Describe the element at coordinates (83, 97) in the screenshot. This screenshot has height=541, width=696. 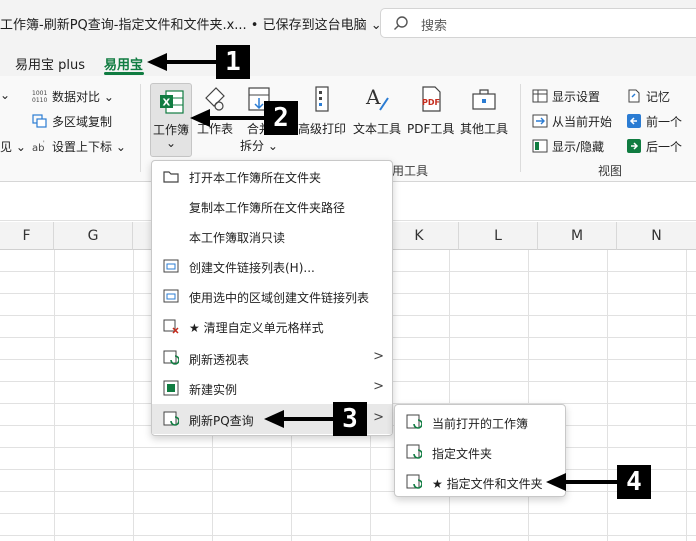
I see `data-compare-label: 数据对比 ⌄` at that location.